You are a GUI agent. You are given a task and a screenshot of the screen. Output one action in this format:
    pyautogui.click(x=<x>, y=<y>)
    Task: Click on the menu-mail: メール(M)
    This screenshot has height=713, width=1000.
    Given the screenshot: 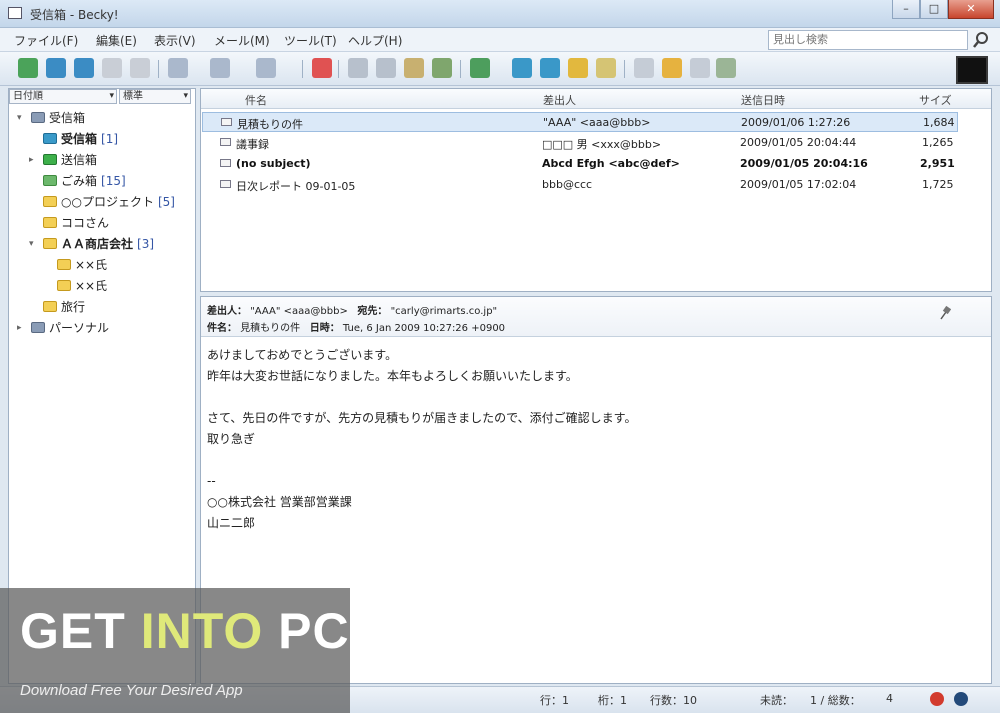 What is the action you would take?
    pyautogui.click(x=242, y=40)
    